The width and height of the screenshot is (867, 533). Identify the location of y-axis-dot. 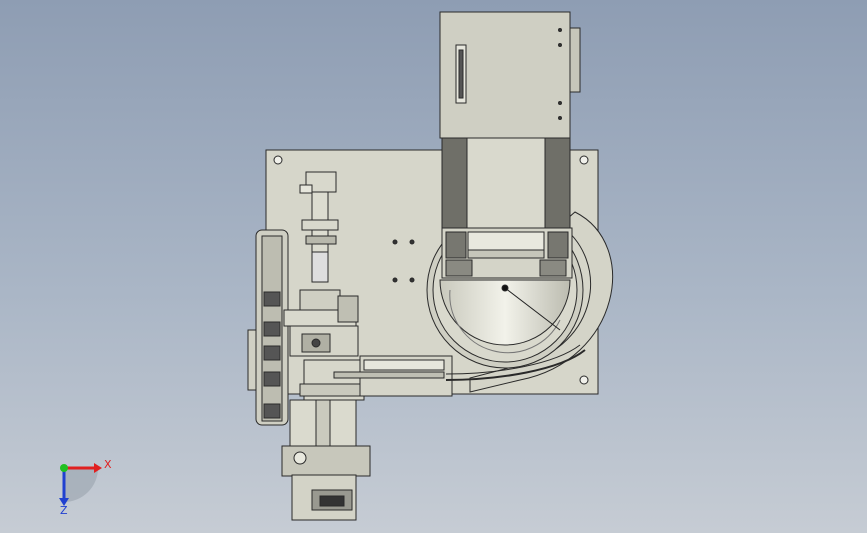
(64, 468).